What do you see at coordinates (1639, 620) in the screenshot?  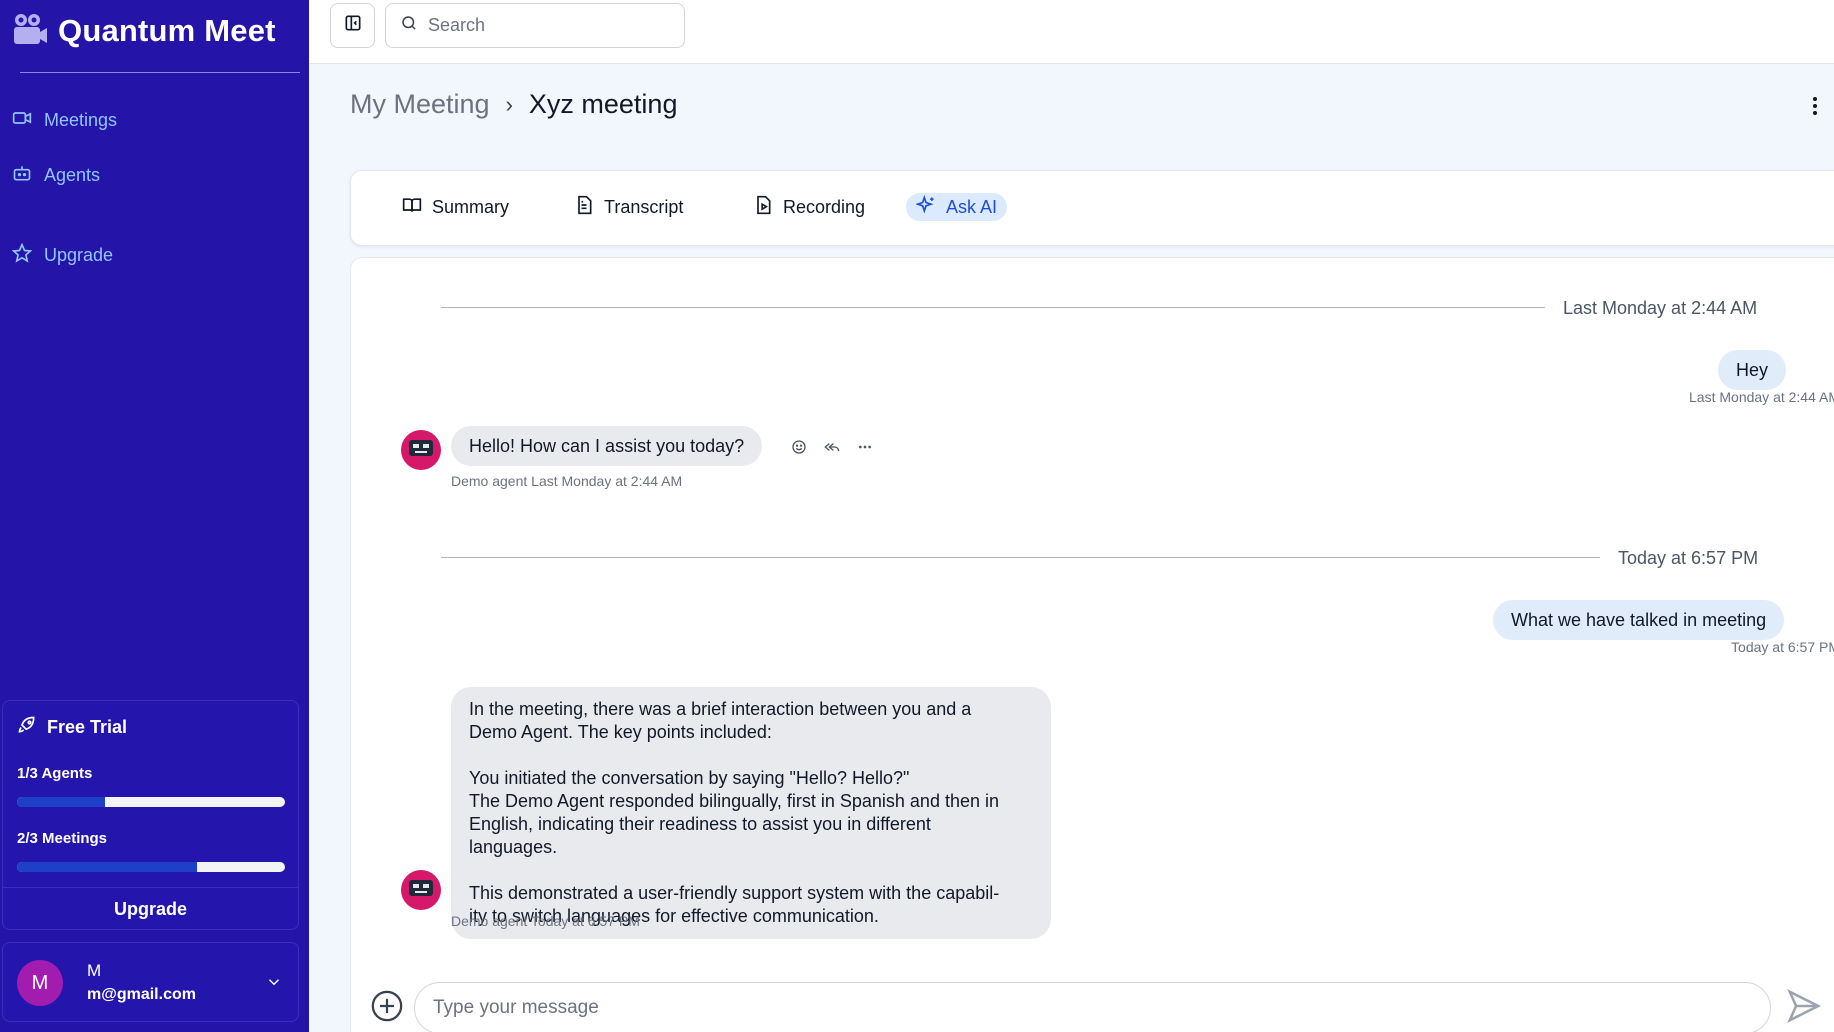 I see `user-message-bubble: What we have talked in meeting` at bounding box center [1639, 620].